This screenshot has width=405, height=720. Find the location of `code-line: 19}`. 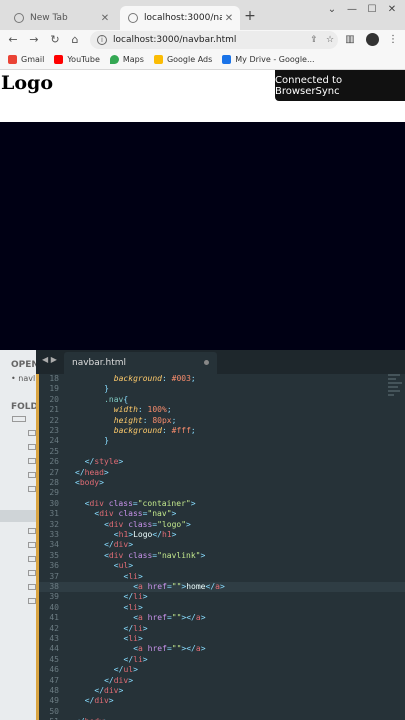

code-line: 19} is located at coordinates (222, 389).